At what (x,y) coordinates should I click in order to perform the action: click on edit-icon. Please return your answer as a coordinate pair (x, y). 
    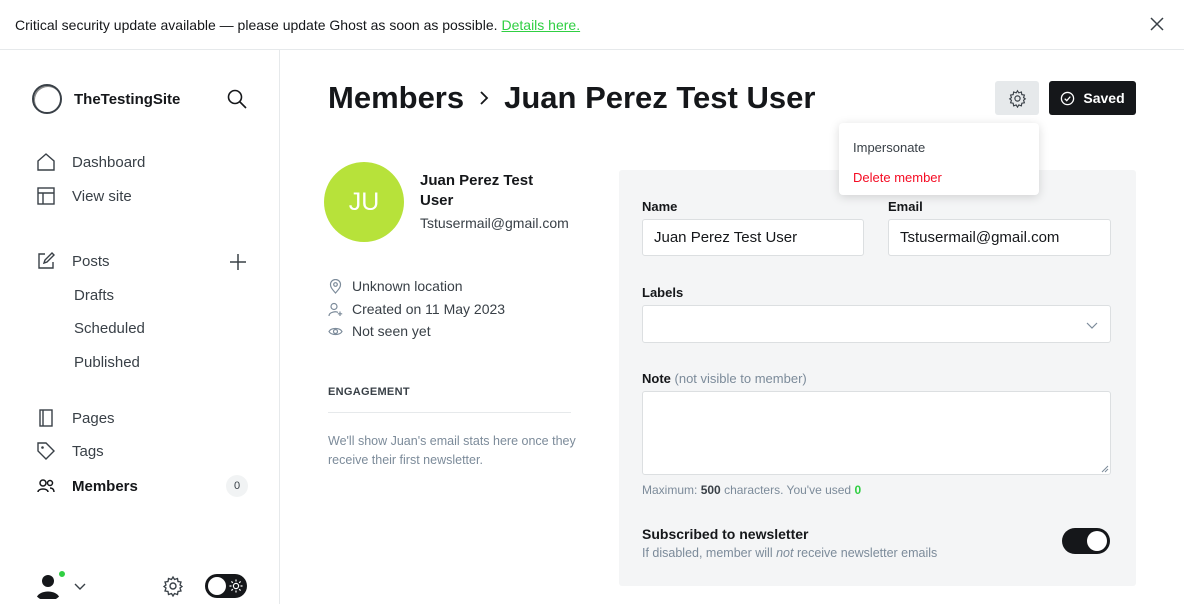
    Looking at the image, I should click on (46, 260).